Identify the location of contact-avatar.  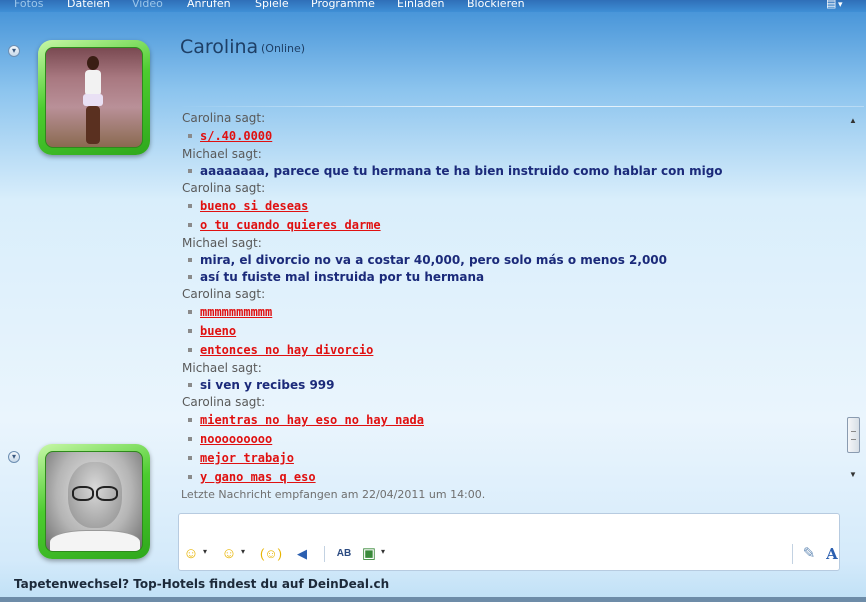
(94, 97).